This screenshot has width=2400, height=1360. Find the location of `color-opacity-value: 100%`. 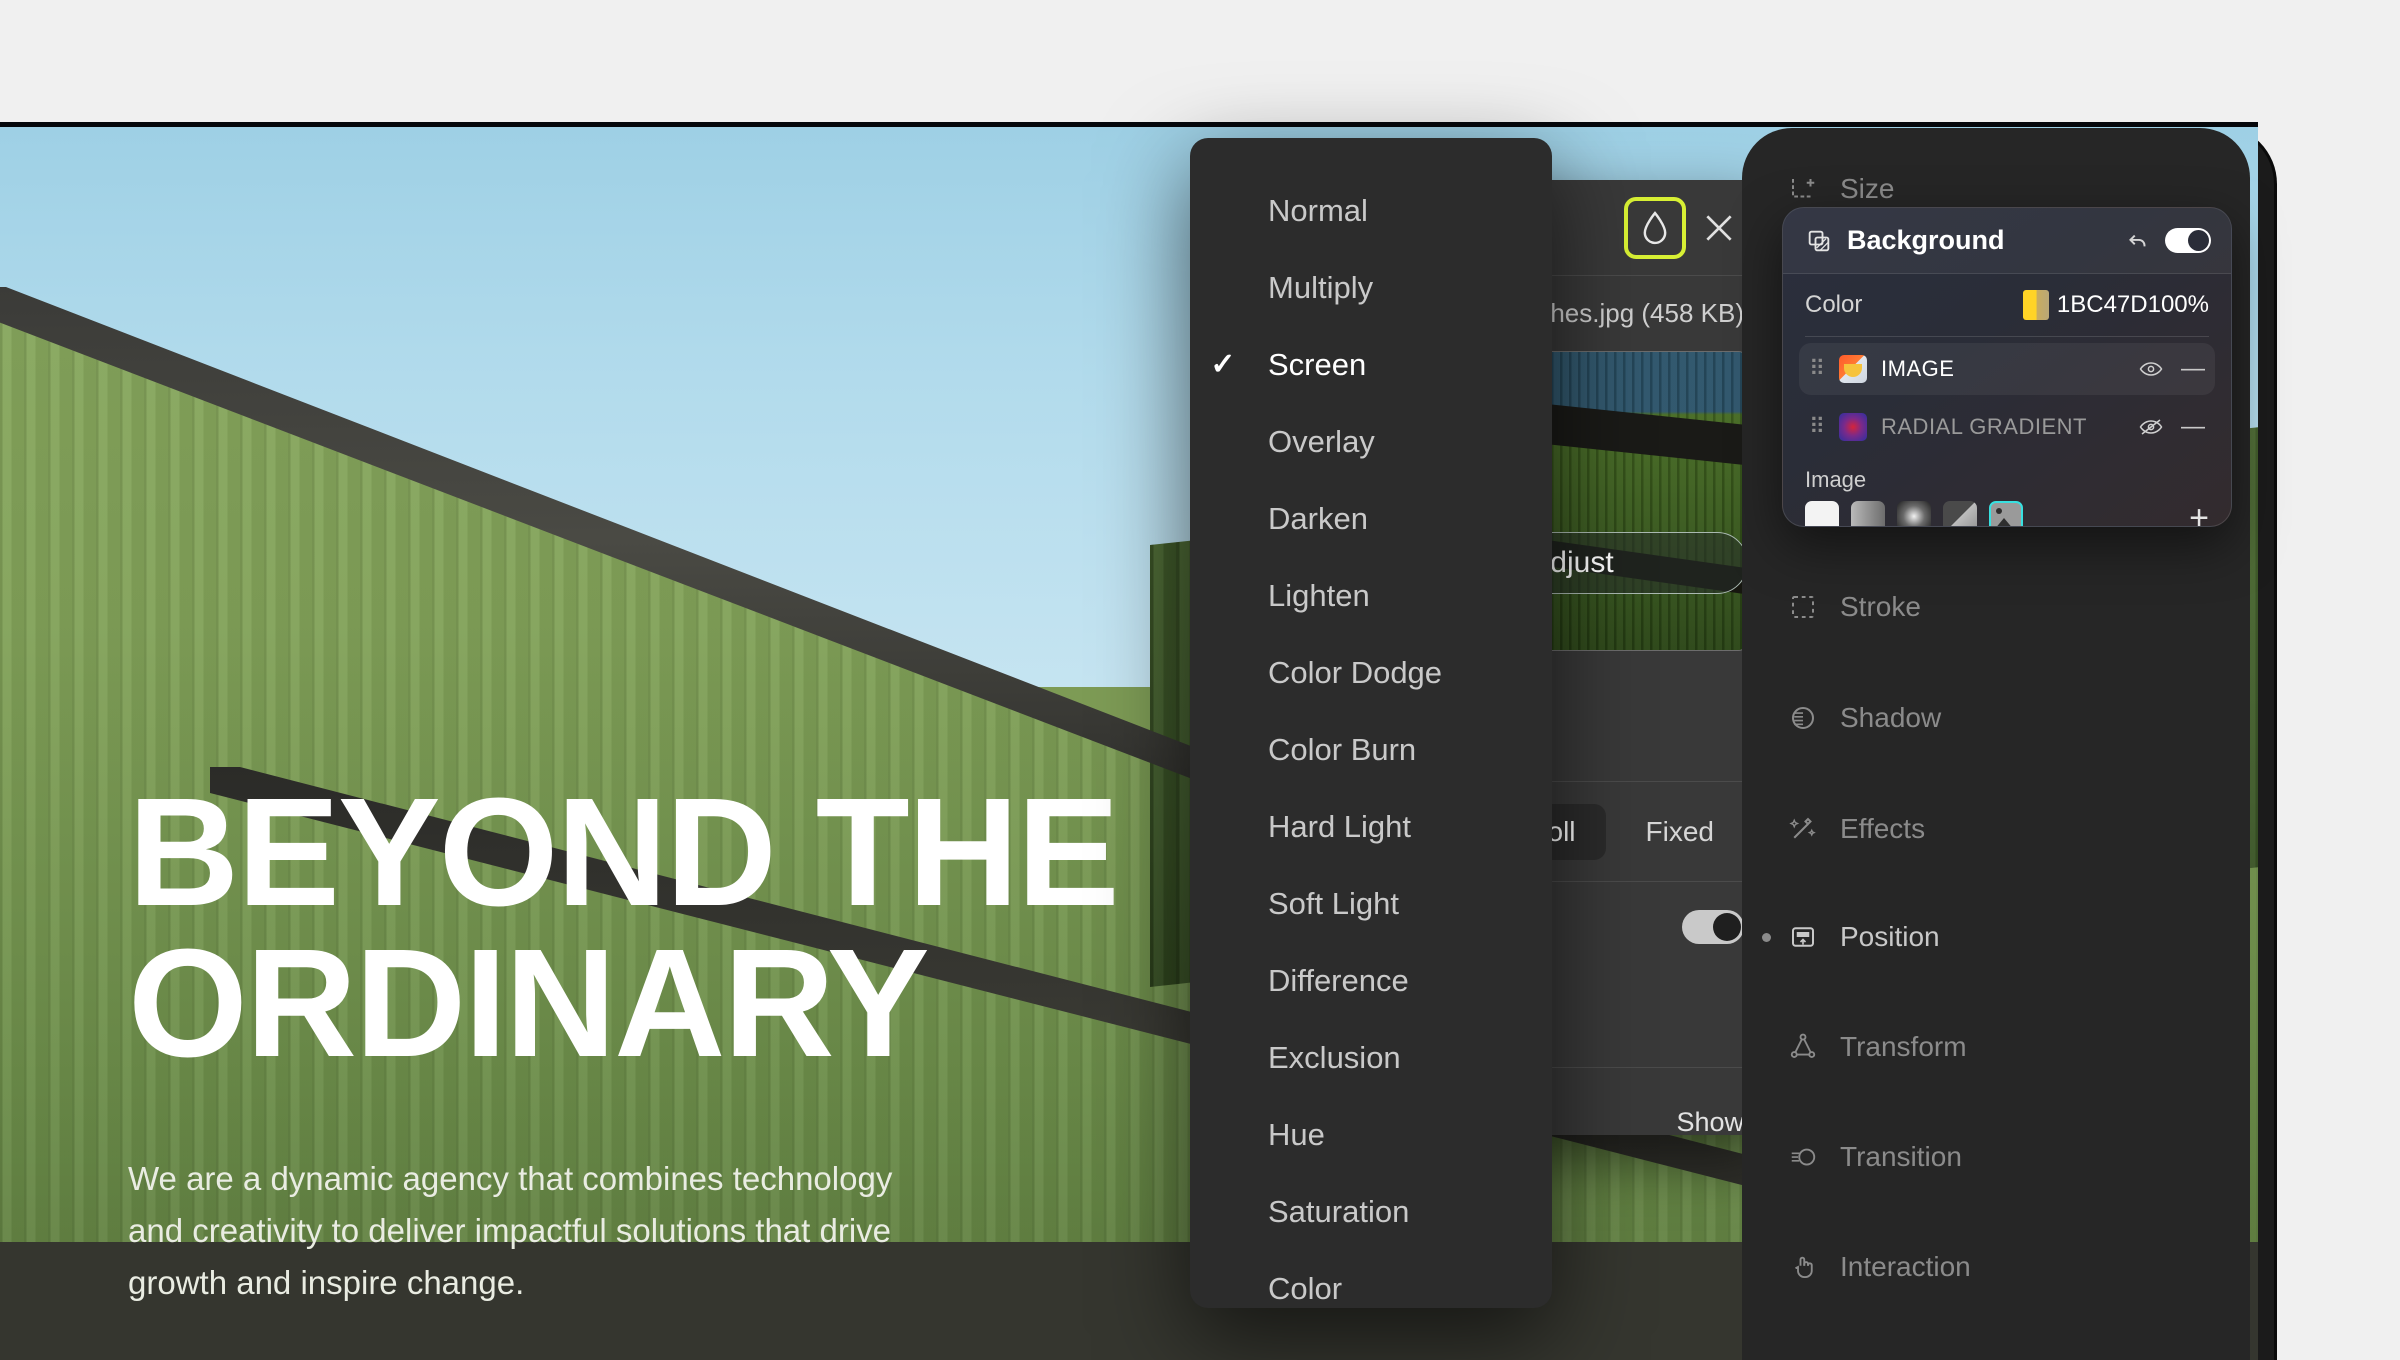

color-opacity-value: 100% is located at coordinates (2178, 305).